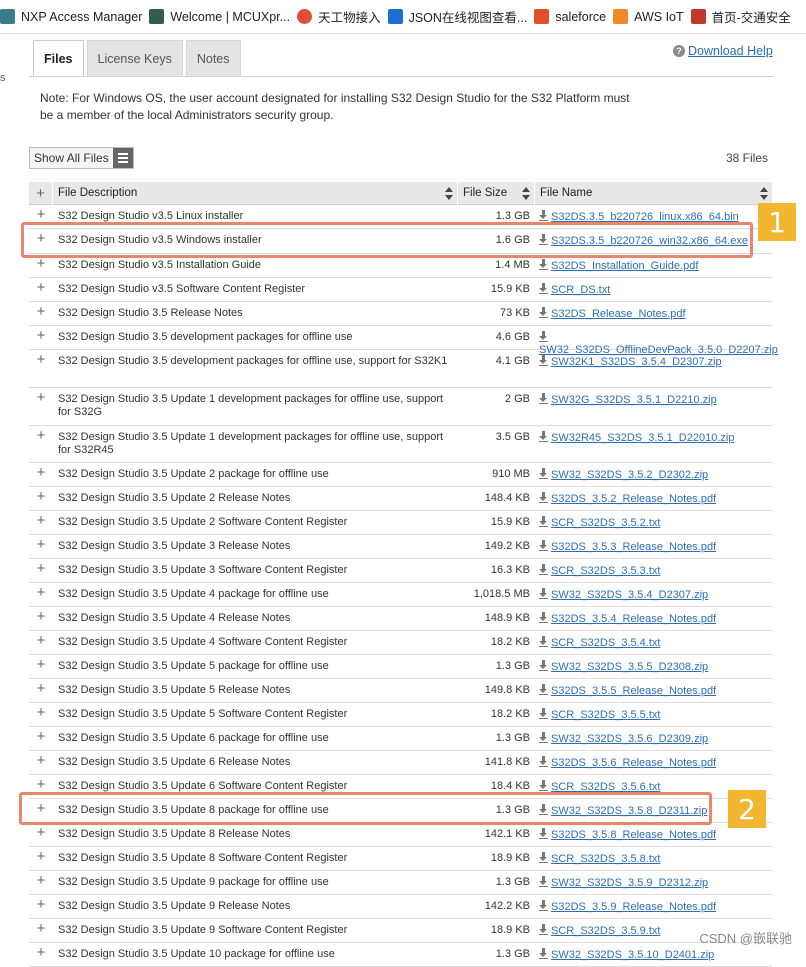 This screenshot has height=967, width=806. What do you see at coordinates (629, 739) in the screenshot?
I see `file-download-link: SW32_S32DS_3.5.6_D2309.zip` at bounding box center [629, 739].